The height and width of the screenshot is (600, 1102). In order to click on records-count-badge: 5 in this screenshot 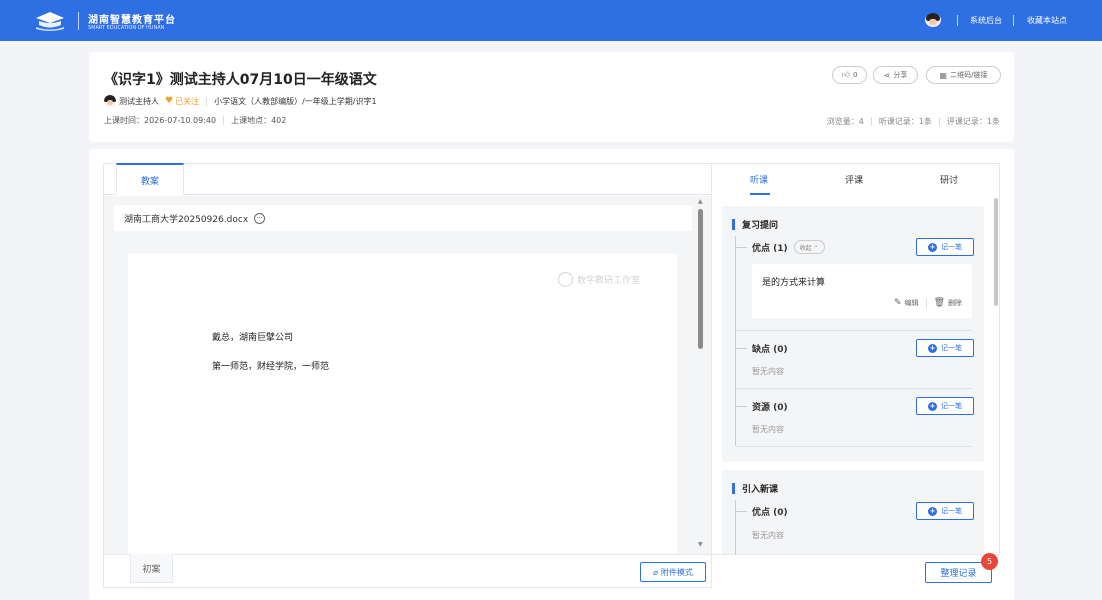, I will do `click(989, 561)`.